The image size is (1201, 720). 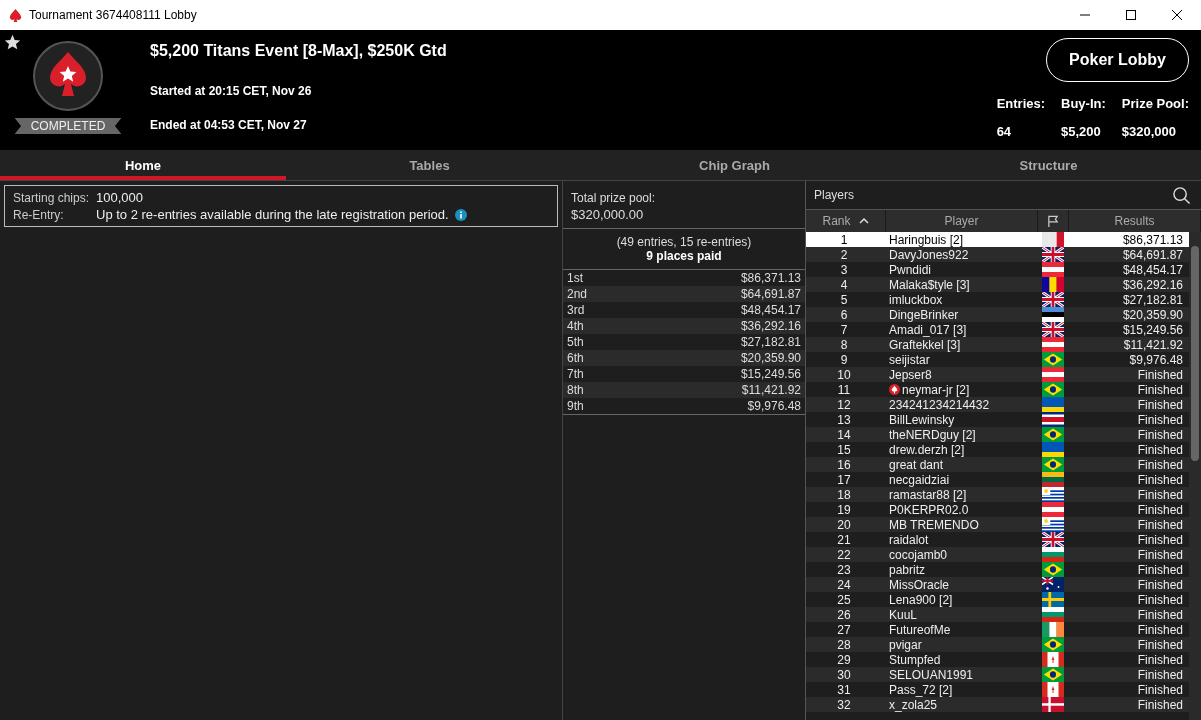 I want to click on info-value: Up to 2 re-entries available during the late registration period., so click(x=272, y=214).